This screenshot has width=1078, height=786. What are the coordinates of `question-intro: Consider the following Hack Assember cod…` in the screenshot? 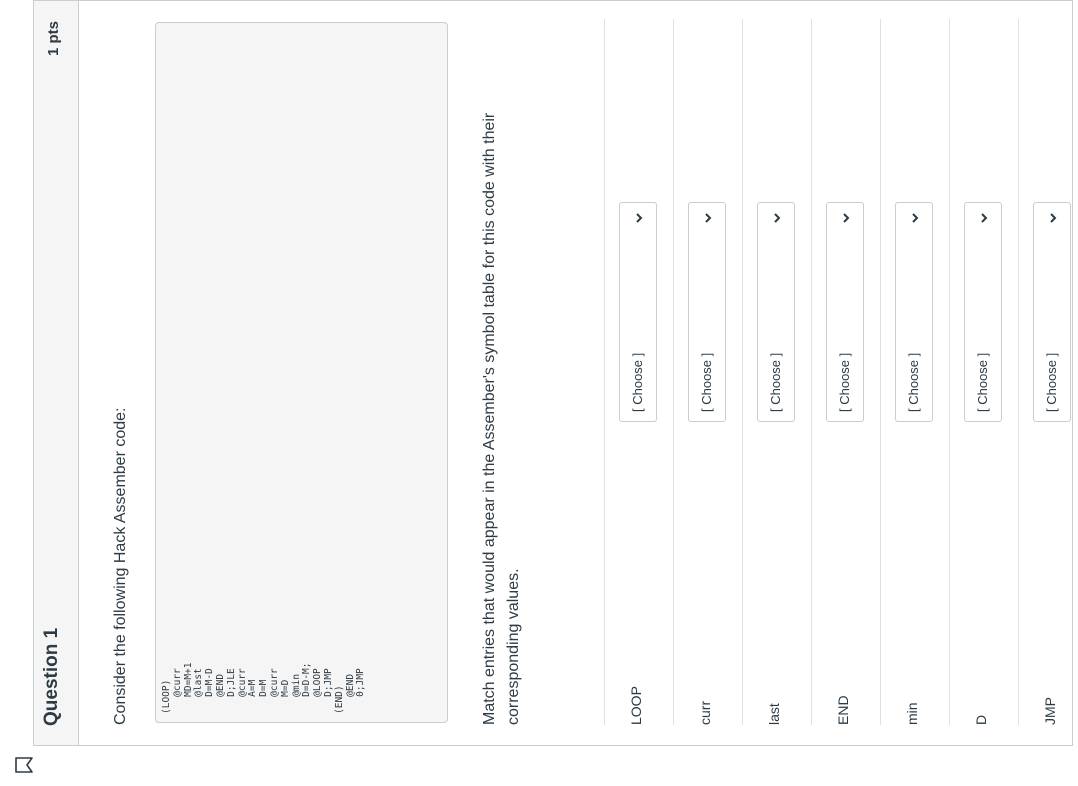 It's located at (120, 566).